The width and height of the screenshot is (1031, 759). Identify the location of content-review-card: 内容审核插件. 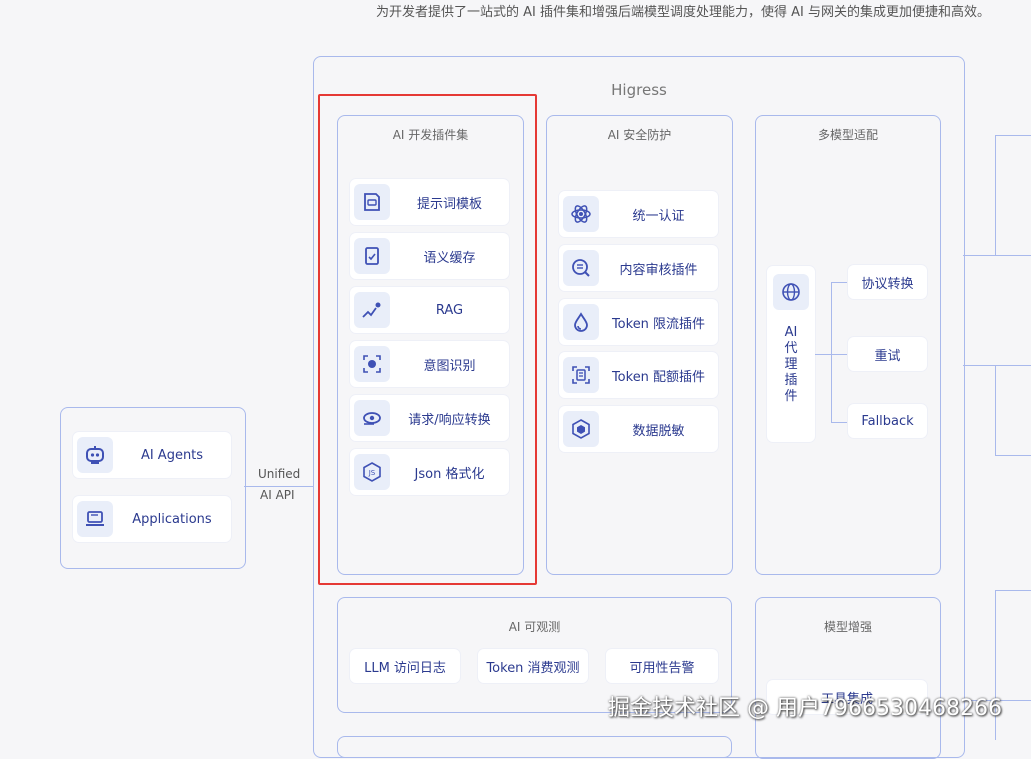
(638, 268).